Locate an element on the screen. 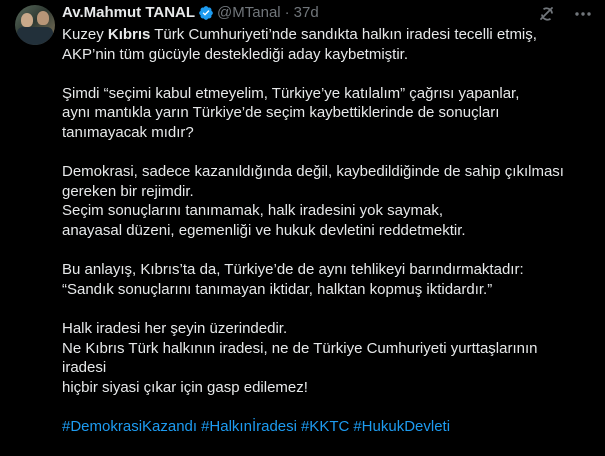 Image resolution: width=605 pixels, height=456 pixels. hashtag-link: #Halkınİradesi is located at coordinates (249, 426).